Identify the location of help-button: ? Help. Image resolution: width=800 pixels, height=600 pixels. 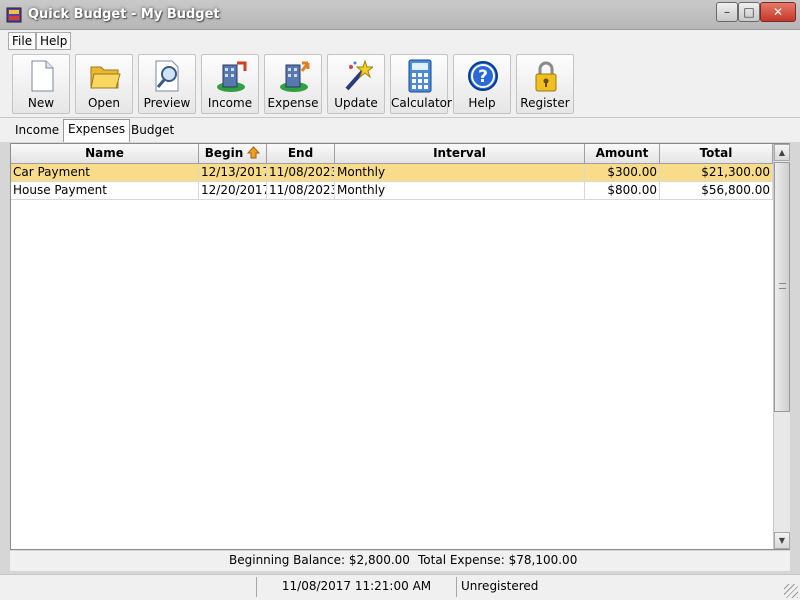
(482, 84).